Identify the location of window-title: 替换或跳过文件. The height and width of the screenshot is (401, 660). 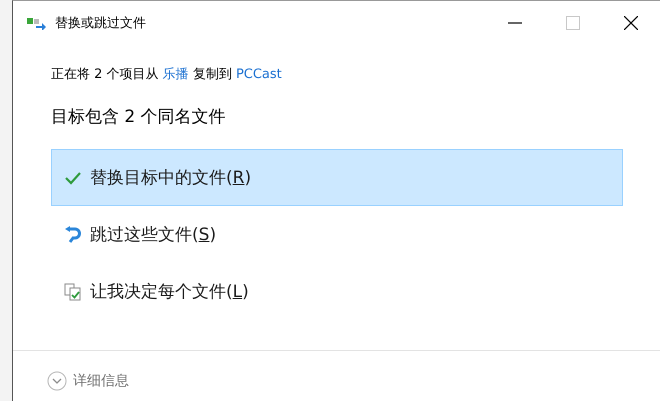
(101, 23).